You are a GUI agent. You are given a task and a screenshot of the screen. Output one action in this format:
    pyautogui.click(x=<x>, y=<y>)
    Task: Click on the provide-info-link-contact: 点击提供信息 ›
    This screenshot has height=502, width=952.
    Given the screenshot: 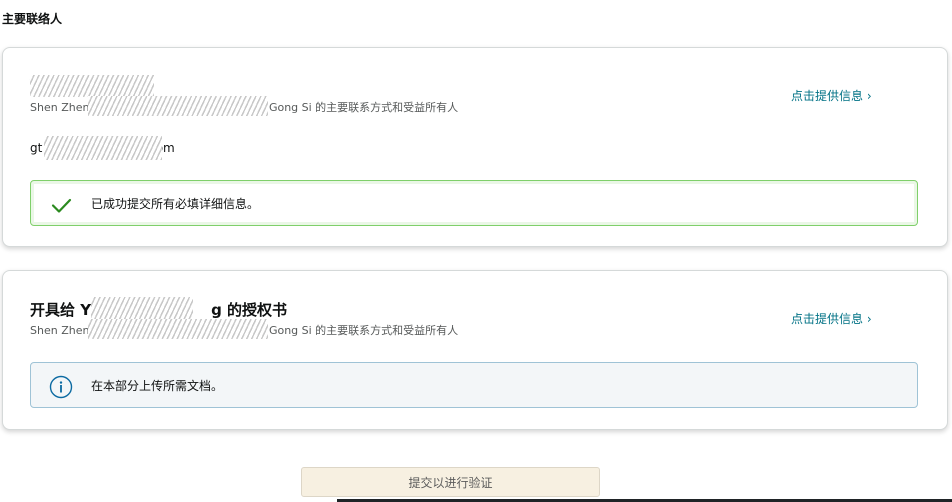 What is the action you would take?
    pyautogui.click(x=831, y=95)
    